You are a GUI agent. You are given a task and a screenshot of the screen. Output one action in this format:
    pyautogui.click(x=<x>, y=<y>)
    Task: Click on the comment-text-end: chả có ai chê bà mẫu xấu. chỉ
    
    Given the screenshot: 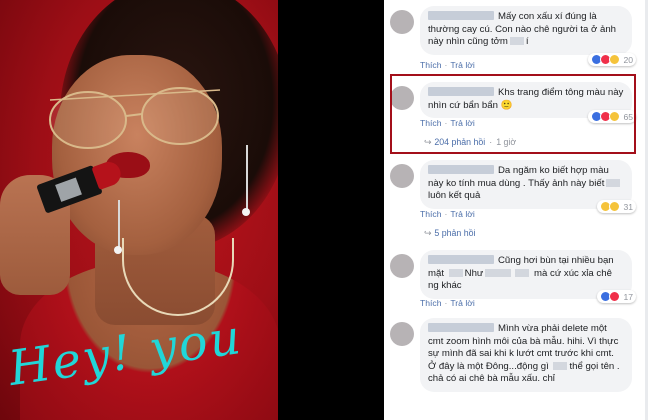 What is the action you would take?
    pyautogui.click(x=491, y=379)
    